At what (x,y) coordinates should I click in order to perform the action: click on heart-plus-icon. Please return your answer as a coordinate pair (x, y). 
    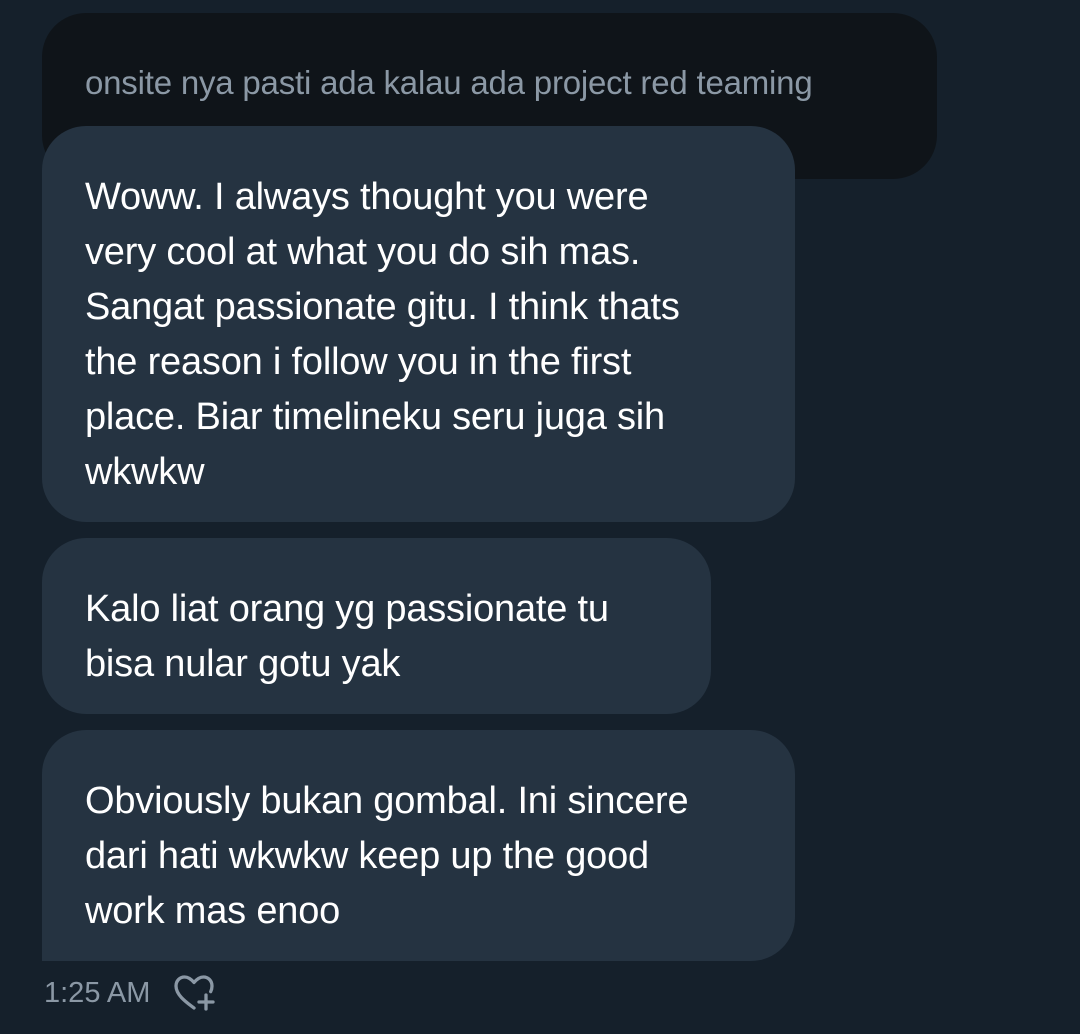
    Looking at the image, I should click on (194, 993).